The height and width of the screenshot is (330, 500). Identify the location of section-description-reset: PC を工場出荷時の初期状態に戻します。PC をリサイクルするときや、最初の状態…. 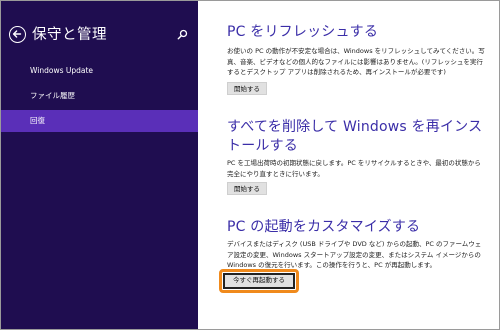
(354, 168).